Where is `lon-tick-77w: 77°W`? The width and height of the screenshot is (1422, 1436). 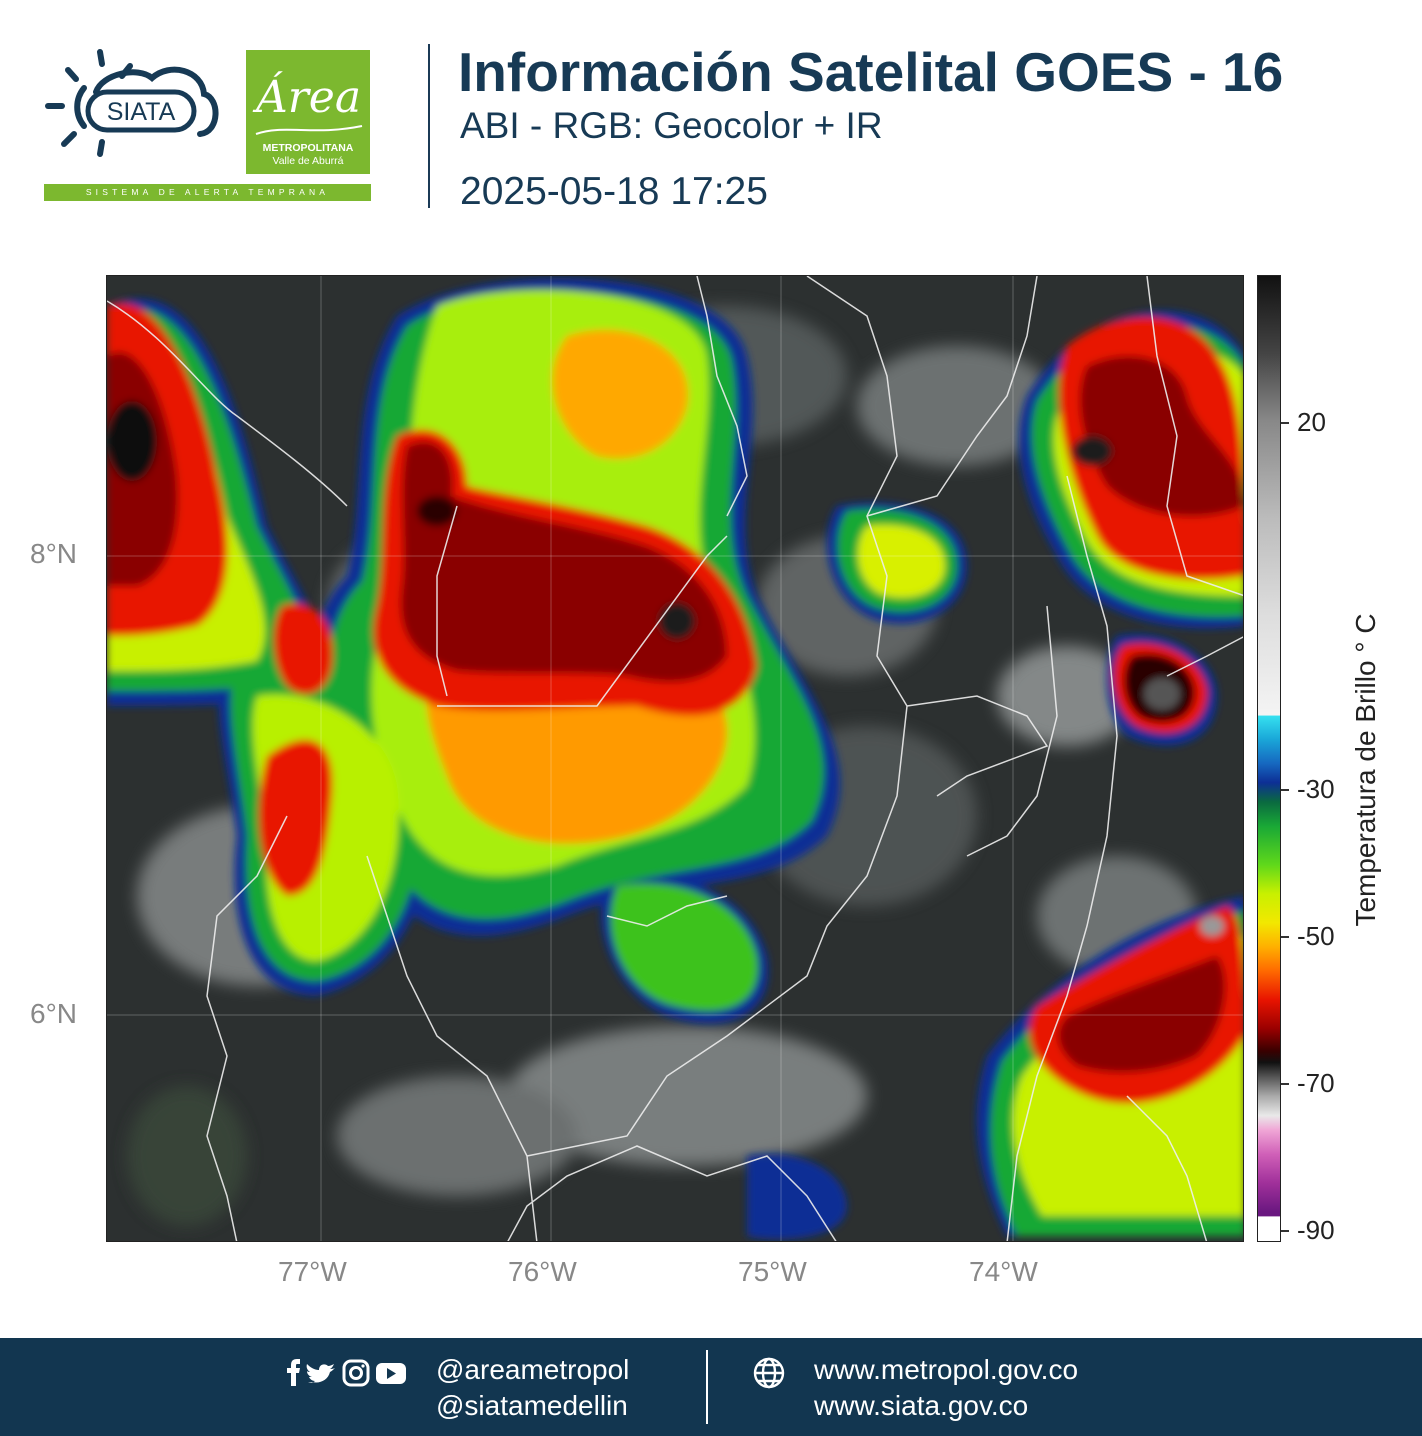 lon-tick-77w: 77°W is located at coordinates (312, 1271).